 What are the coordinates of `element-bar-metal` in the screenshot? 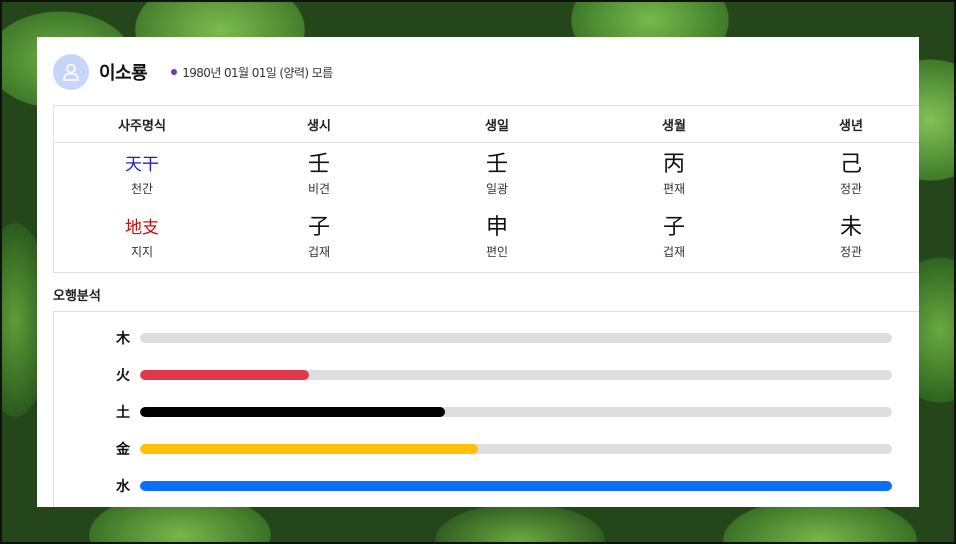 It's located at (309, 449).